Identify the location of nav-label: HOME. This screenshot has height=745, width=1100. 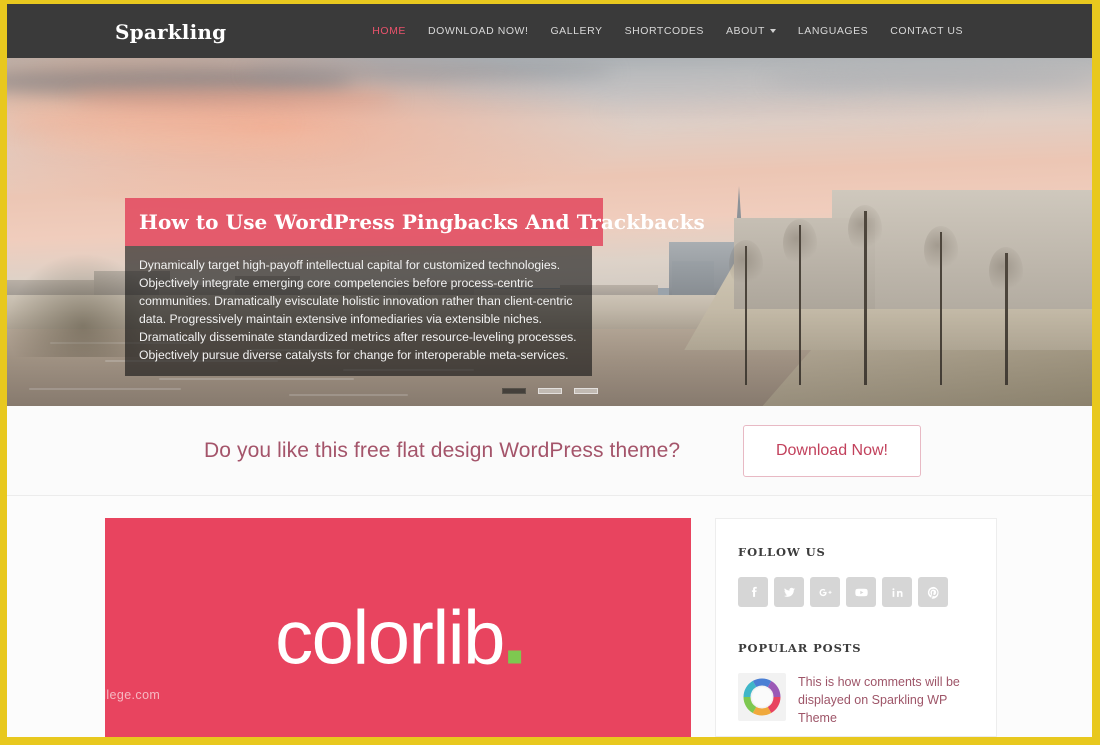
(389, 31).